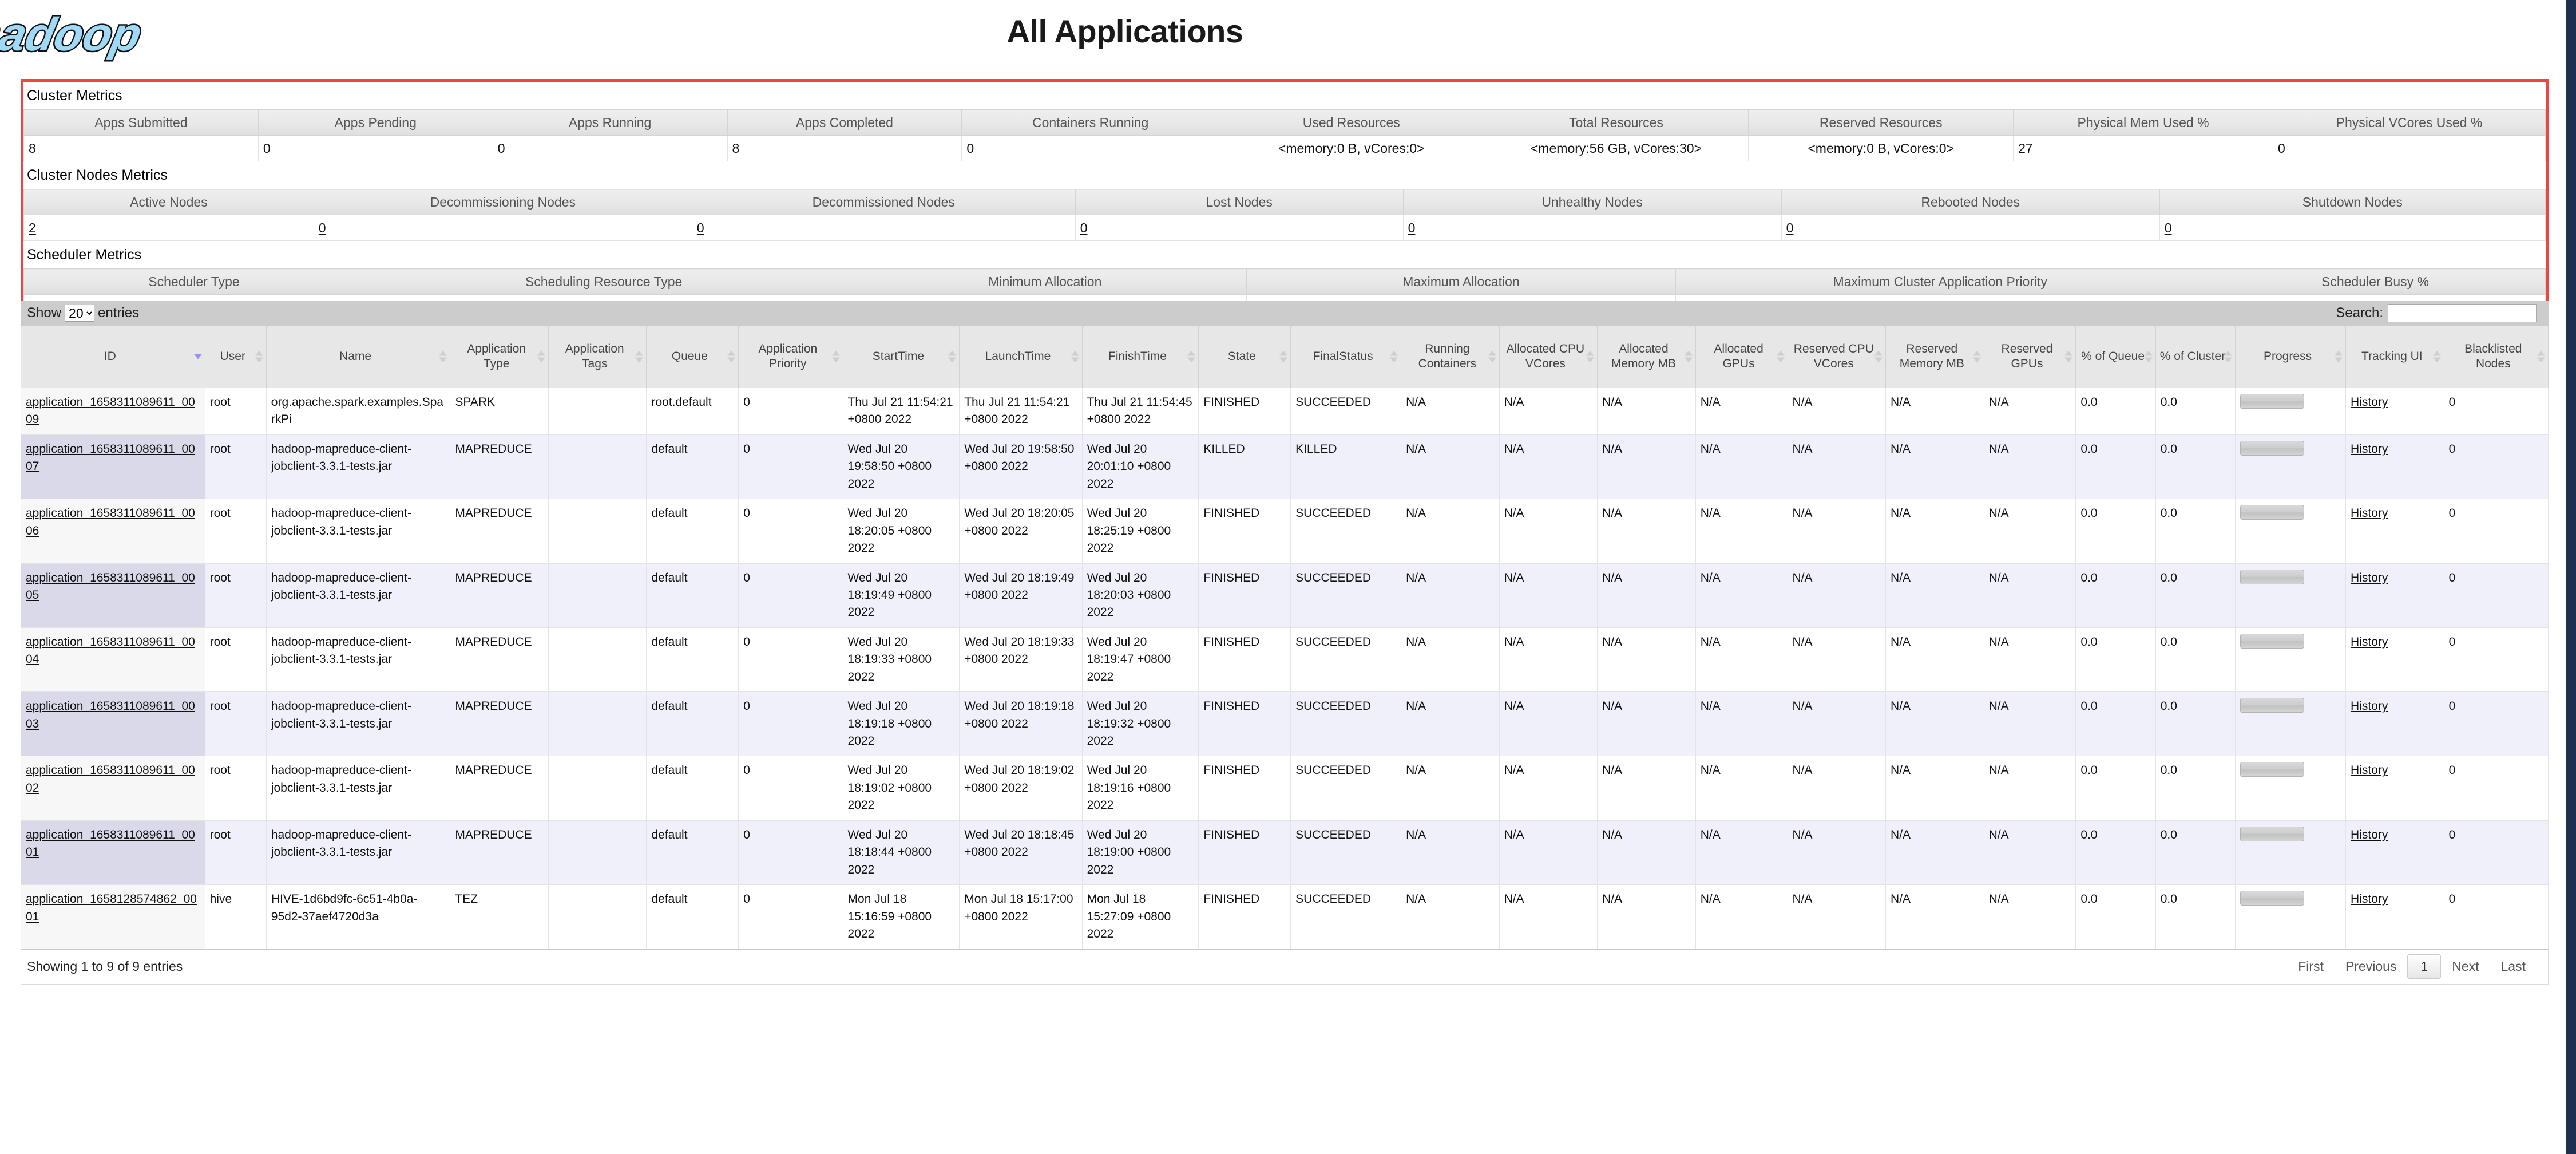  What do you see at coordinates (111, 907) in the screenshot?
I see `application-id-link: application_1658128574862_0001` at bounding box center [111, 907].